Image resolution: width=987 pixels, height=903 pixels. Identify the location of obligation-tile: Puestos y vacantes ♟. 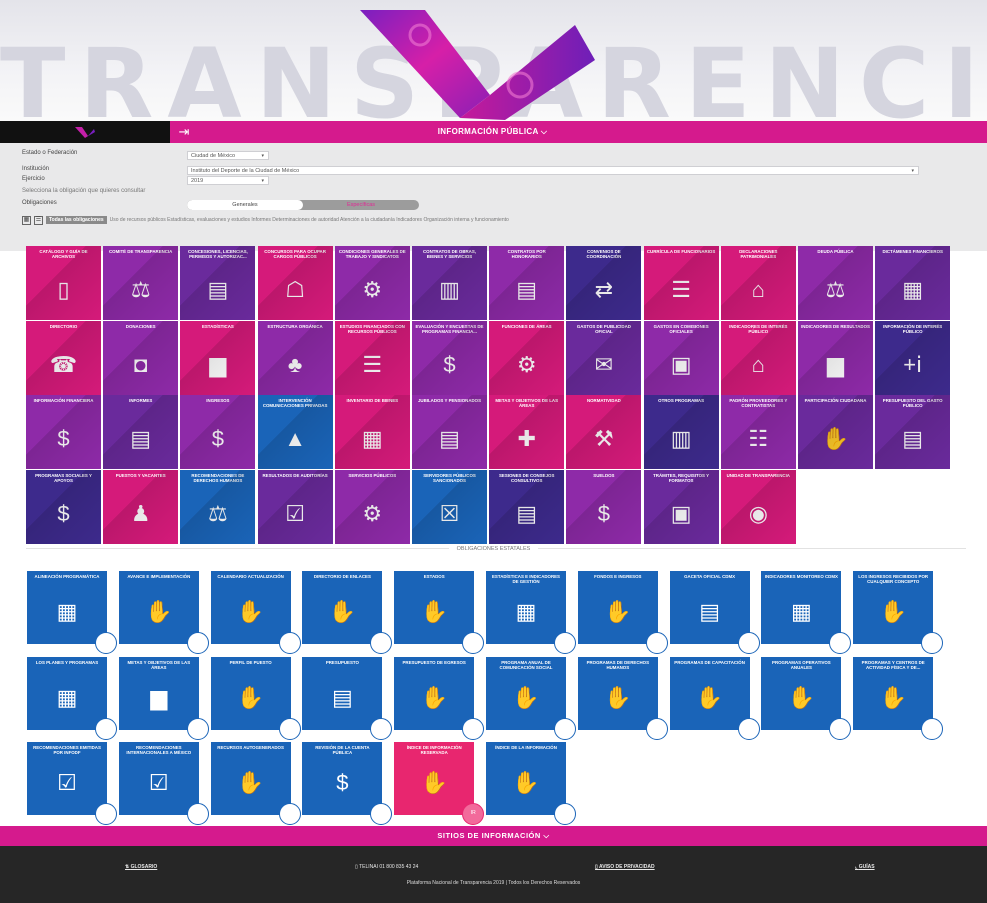
(141, 506).